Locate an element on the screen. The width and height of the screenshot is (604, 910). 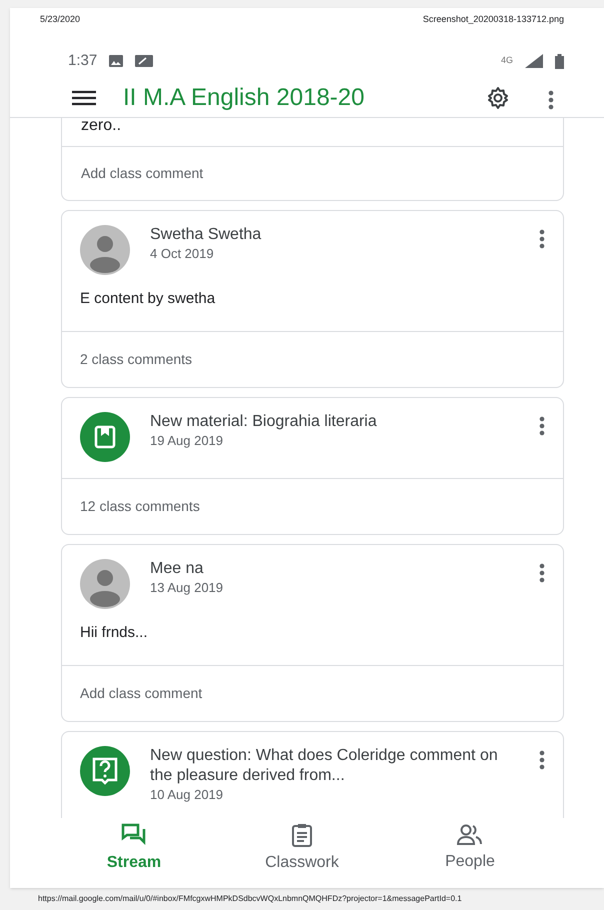
post-date: 10 Aug 2019 is located at coordinates (187, 795).